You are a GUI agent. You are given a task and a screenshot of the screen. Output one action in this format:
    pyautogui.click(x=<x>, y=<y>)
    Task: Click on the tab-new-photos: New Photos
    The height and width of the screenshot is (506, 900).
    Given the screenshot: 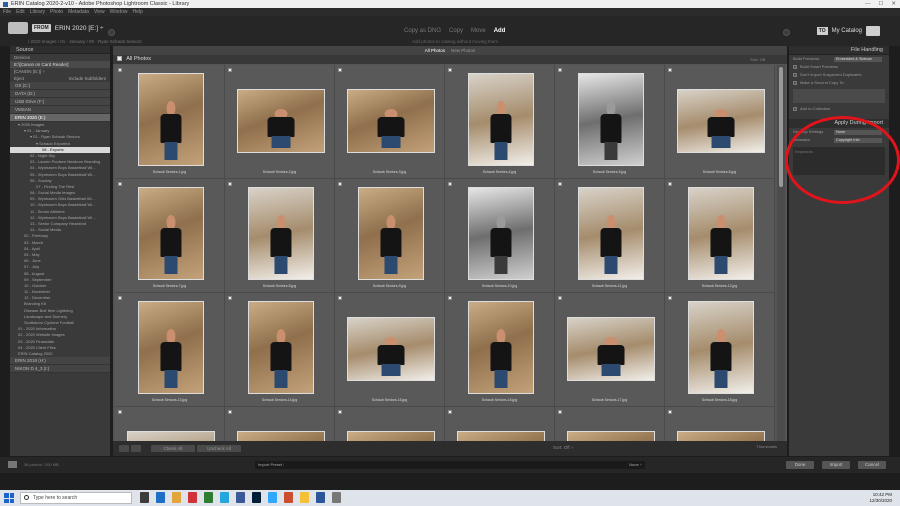 What is the action you would take?
    pyautogui.click(x=463, y=50)
    